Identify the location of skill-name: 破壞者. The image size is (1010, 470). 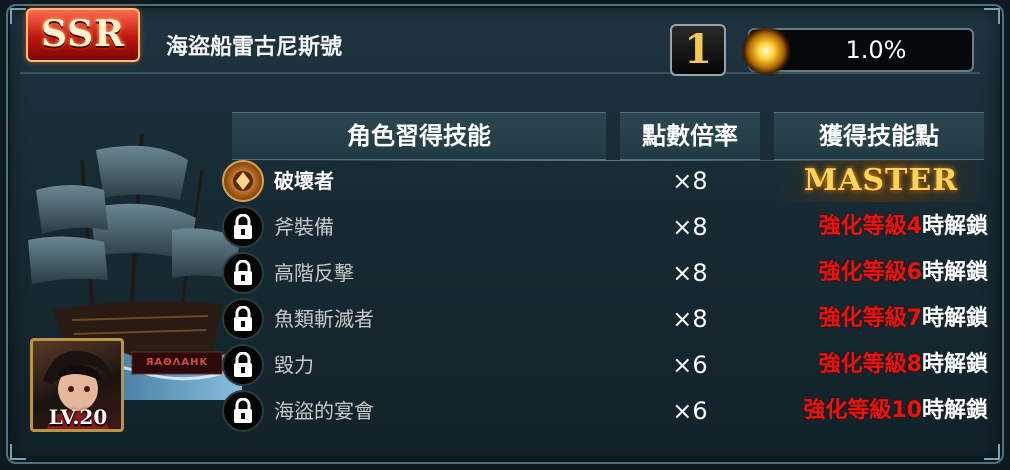
(304, 181).